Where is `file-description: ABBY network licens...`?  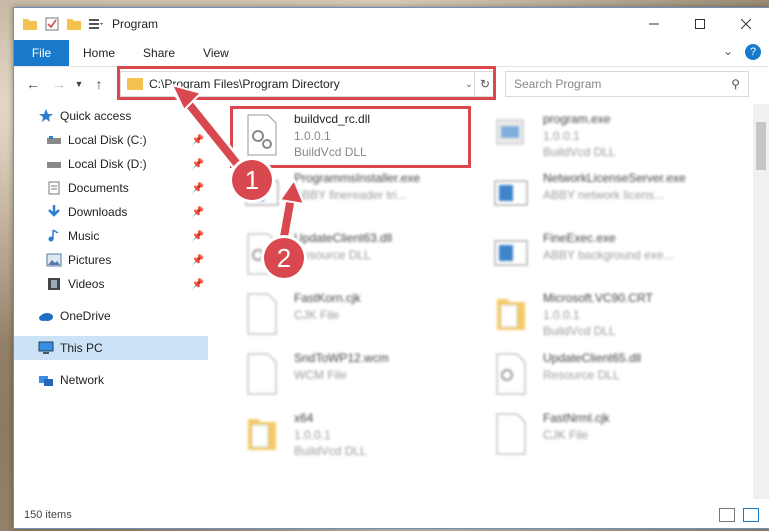
file-description: ABBY network licens... is located at coordinates (604, 195).